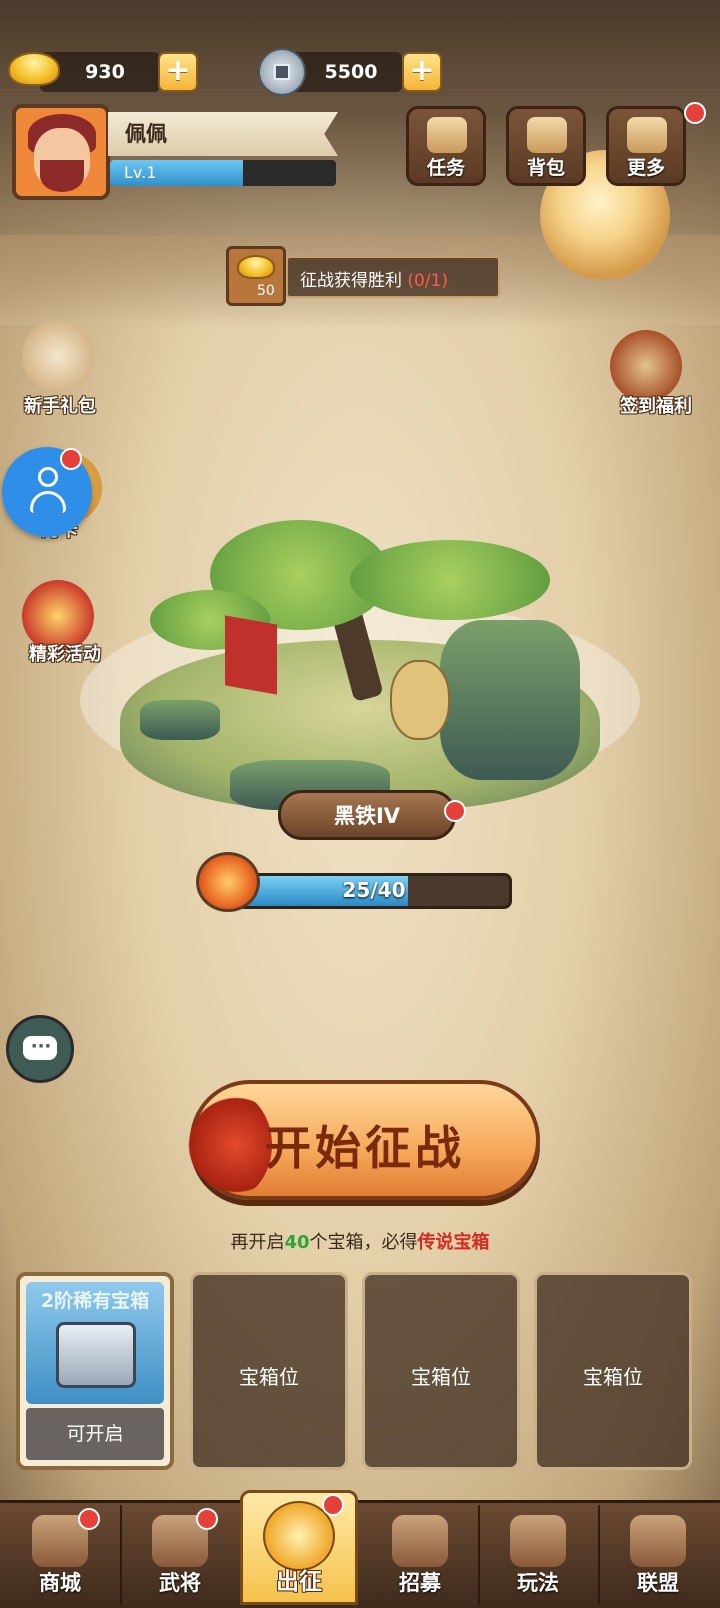  What do you see at coordinates (41, 1046) in the screenshot?
I see `chat-dots-icon: ···` at bounding box center [41, 1046].